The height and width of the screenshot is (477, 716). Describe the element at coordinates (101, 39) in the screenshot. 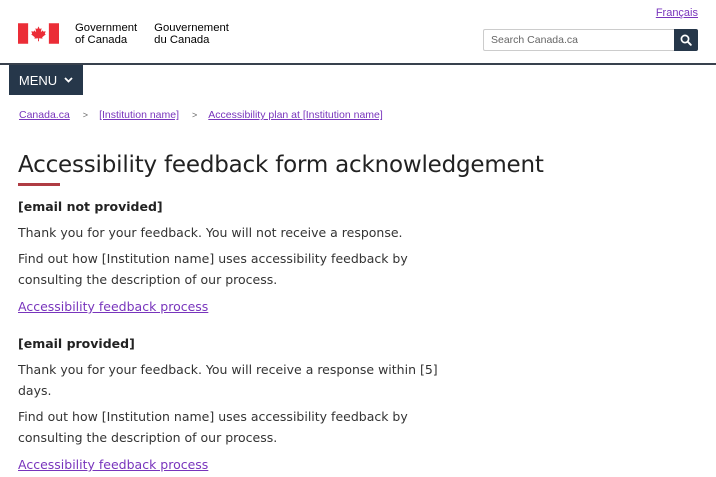

I see `signature-en-line2: of Canada` at that location.